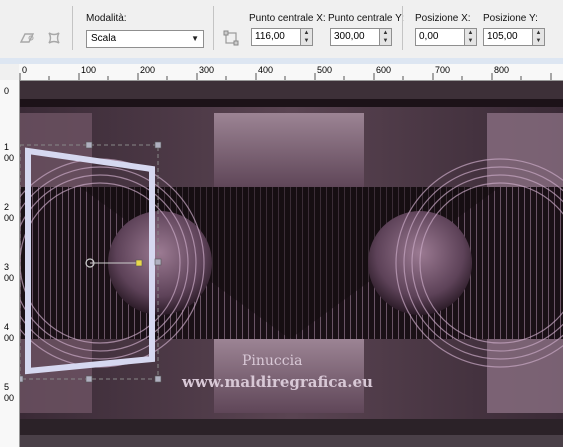  What do you see at coordinates (207, 70) in the screenshot?
I see `ruler-label: 300` at bounding box center [207, 70].